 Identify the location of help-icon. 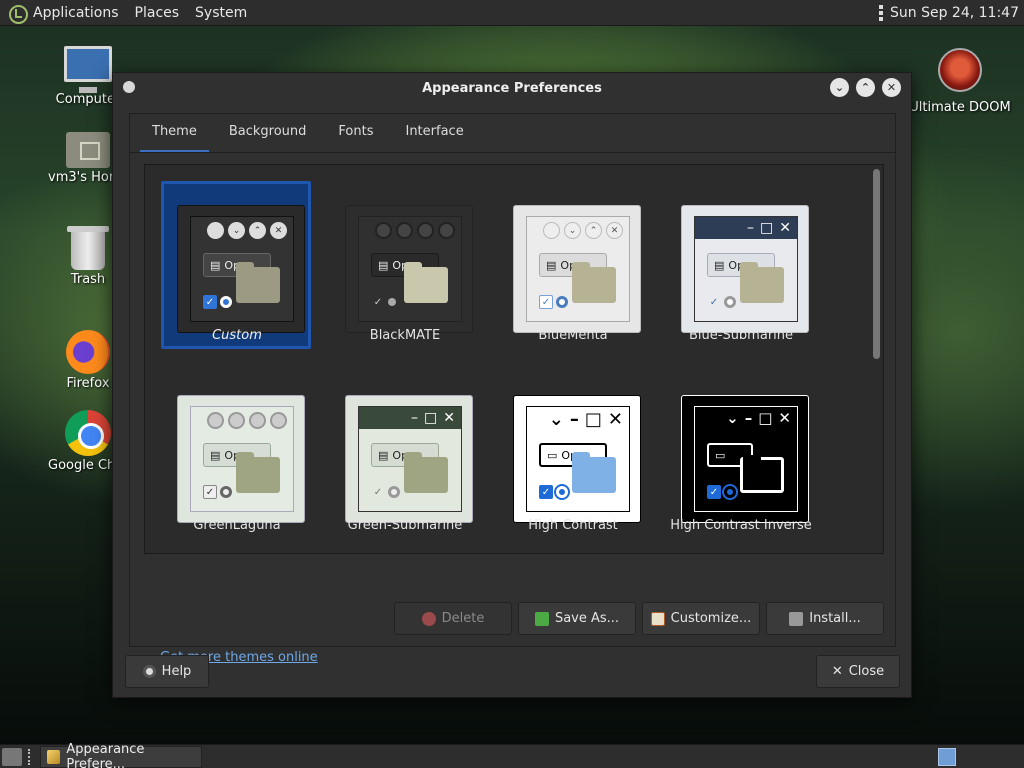
(149, 671).